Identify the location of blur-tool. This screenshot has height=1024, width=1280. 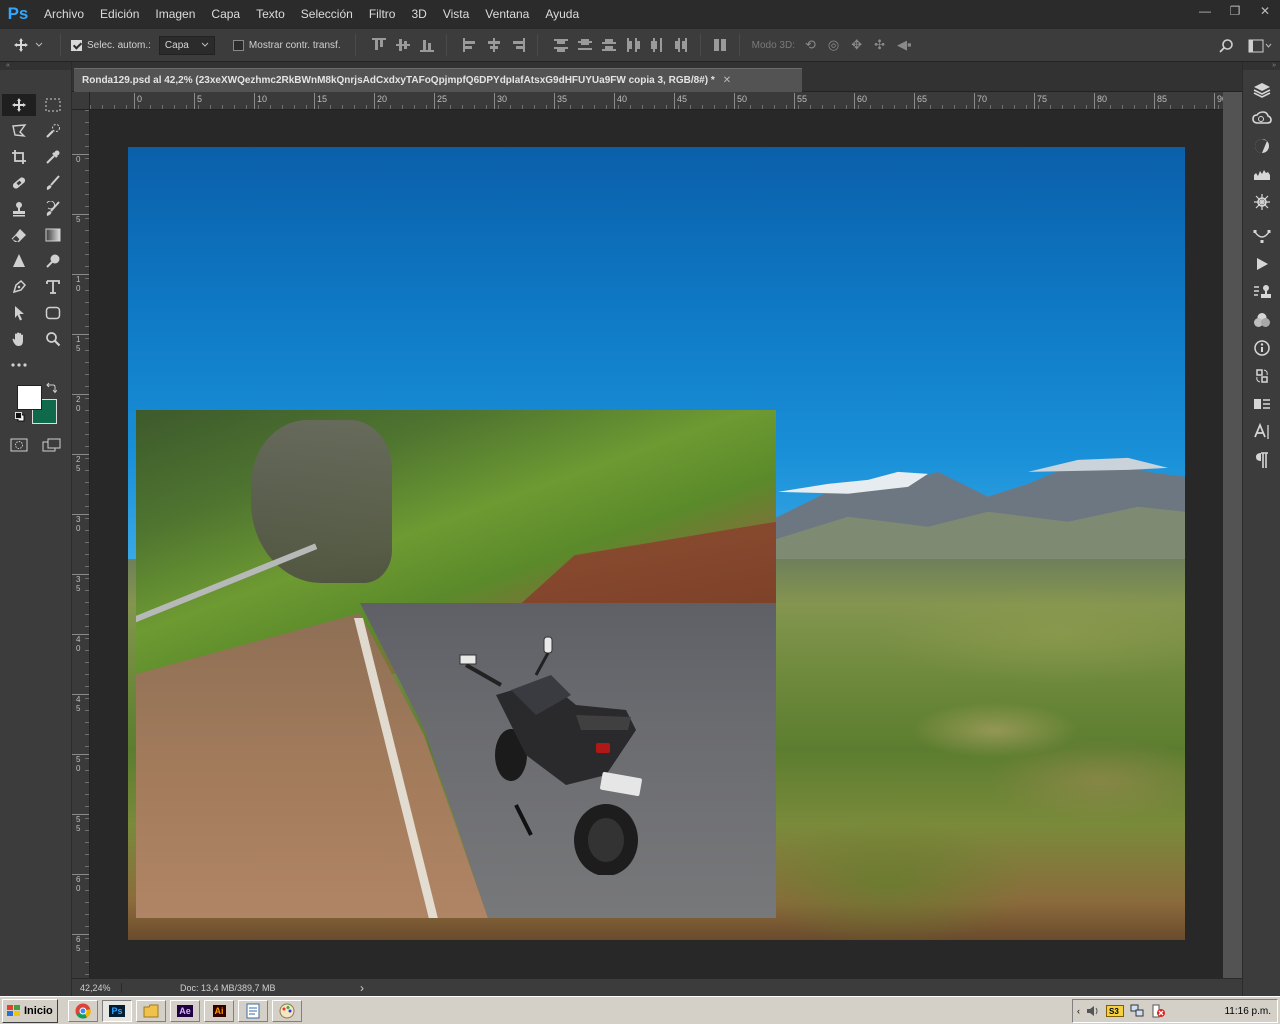
(19, 261).